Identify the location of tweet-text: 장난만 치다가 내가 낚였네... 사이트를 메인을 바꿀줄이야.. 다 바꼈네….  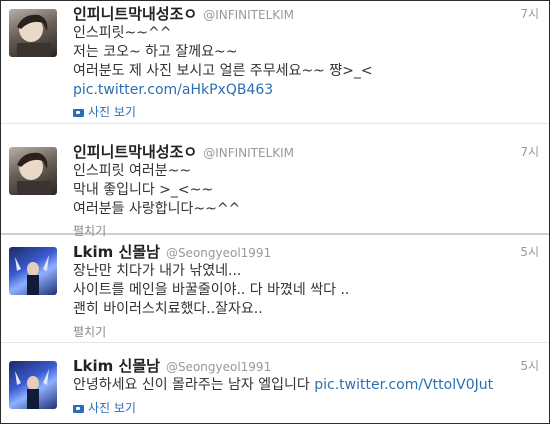
(211, 290).